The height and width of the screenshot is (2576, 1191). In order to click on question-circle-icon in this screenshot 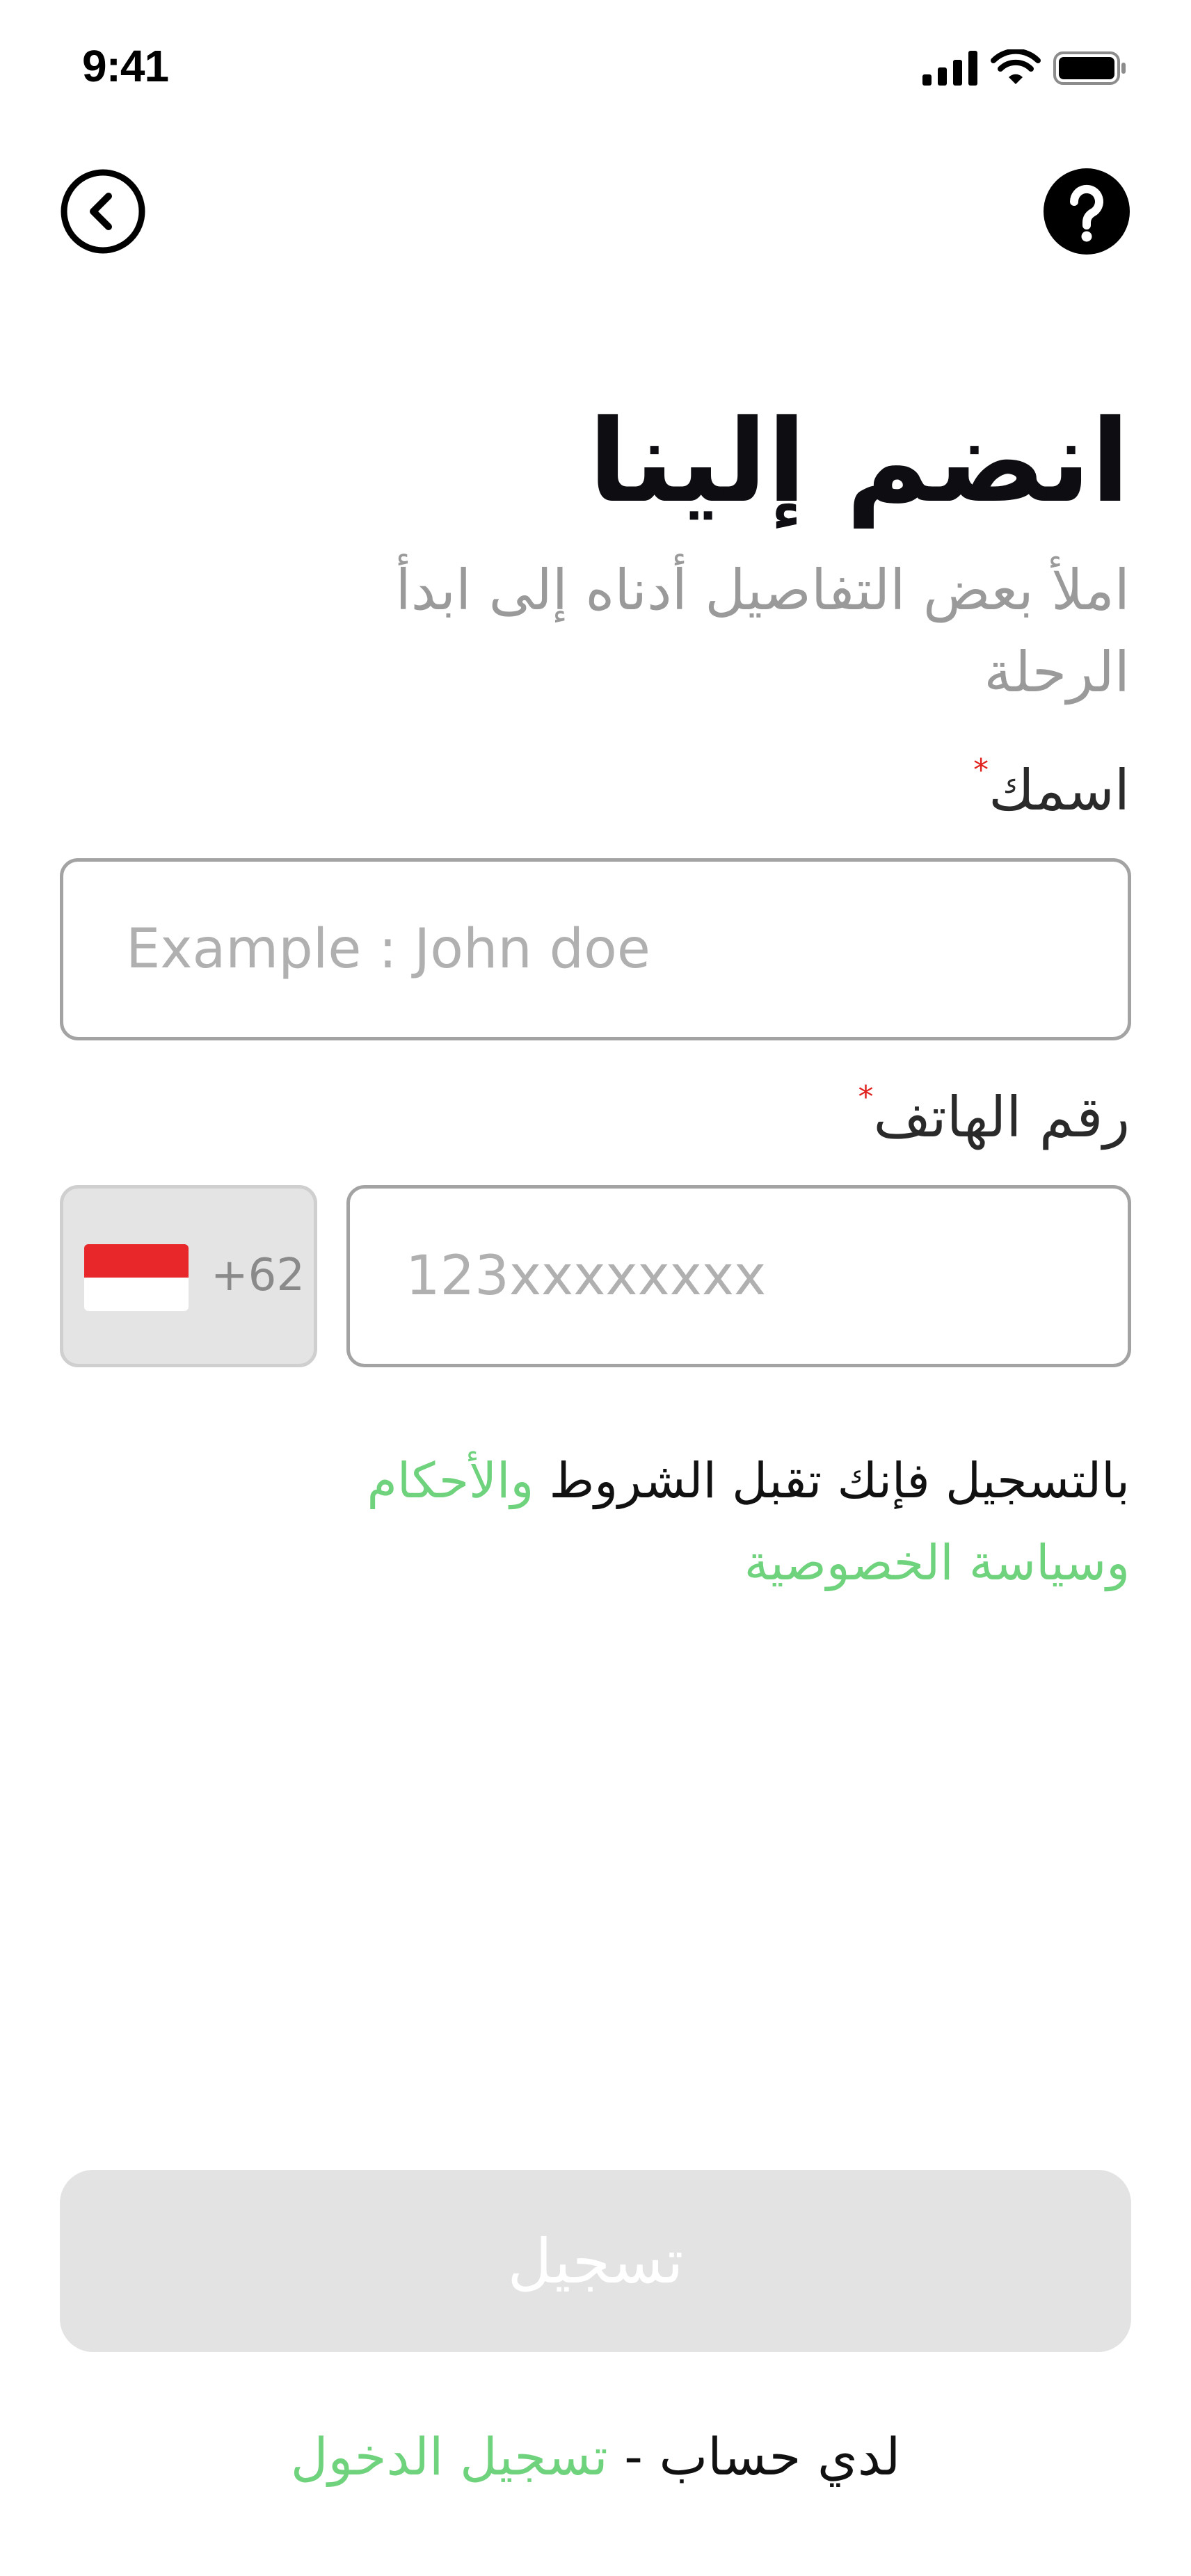, I will do `click(1087, 212)`.